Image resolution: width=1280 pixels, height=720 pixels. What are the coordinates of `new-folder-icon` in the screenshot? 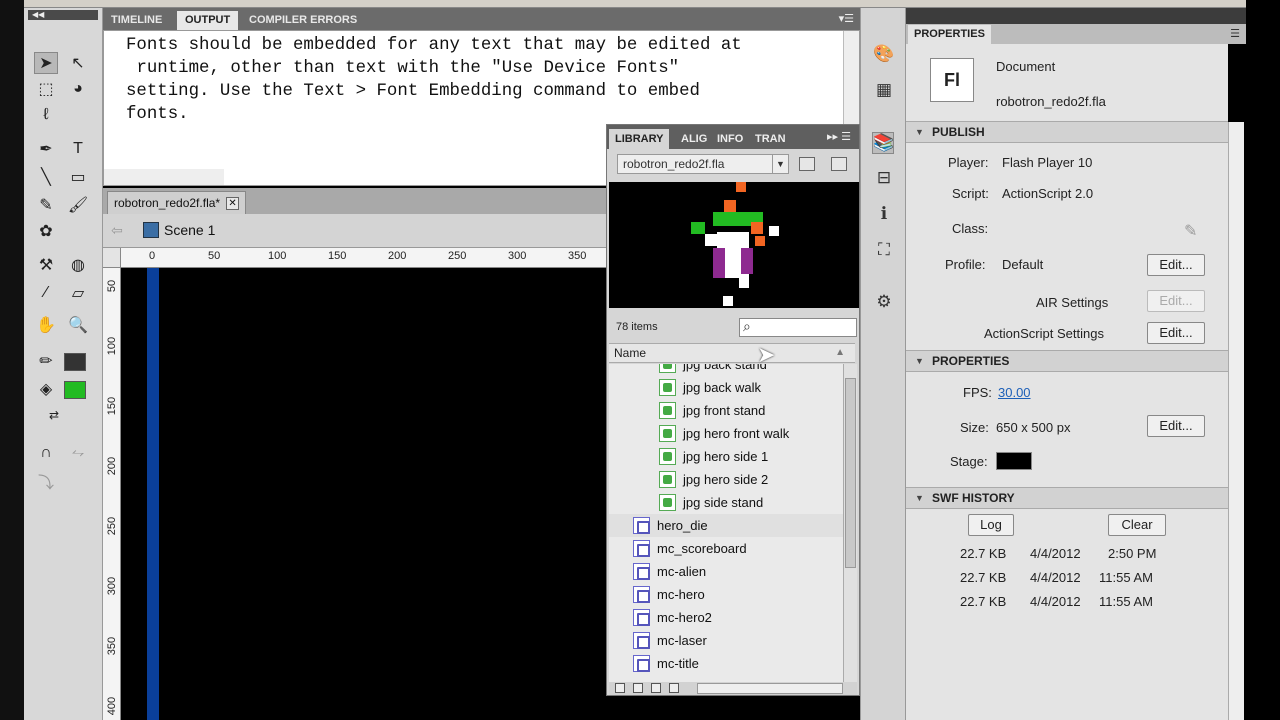 It's located at (638, 688).